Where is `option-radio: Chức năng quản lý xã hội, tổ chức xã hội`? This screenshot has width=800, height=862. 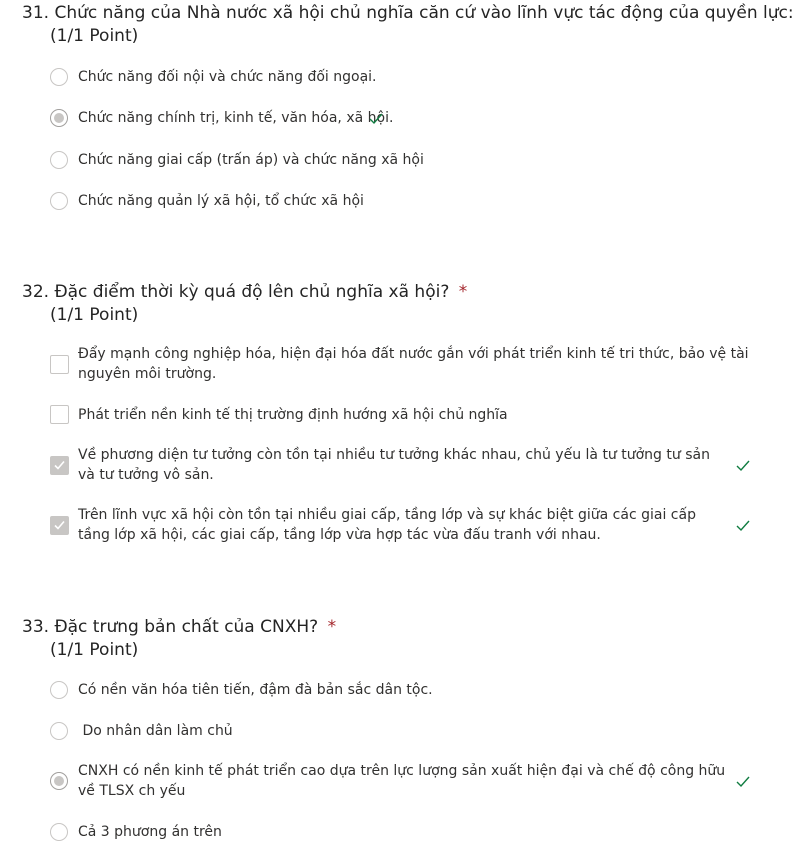
option-radio: Chức năng quản lý xã hội, tổ chức xã hội is located at coordinates (410, 201).